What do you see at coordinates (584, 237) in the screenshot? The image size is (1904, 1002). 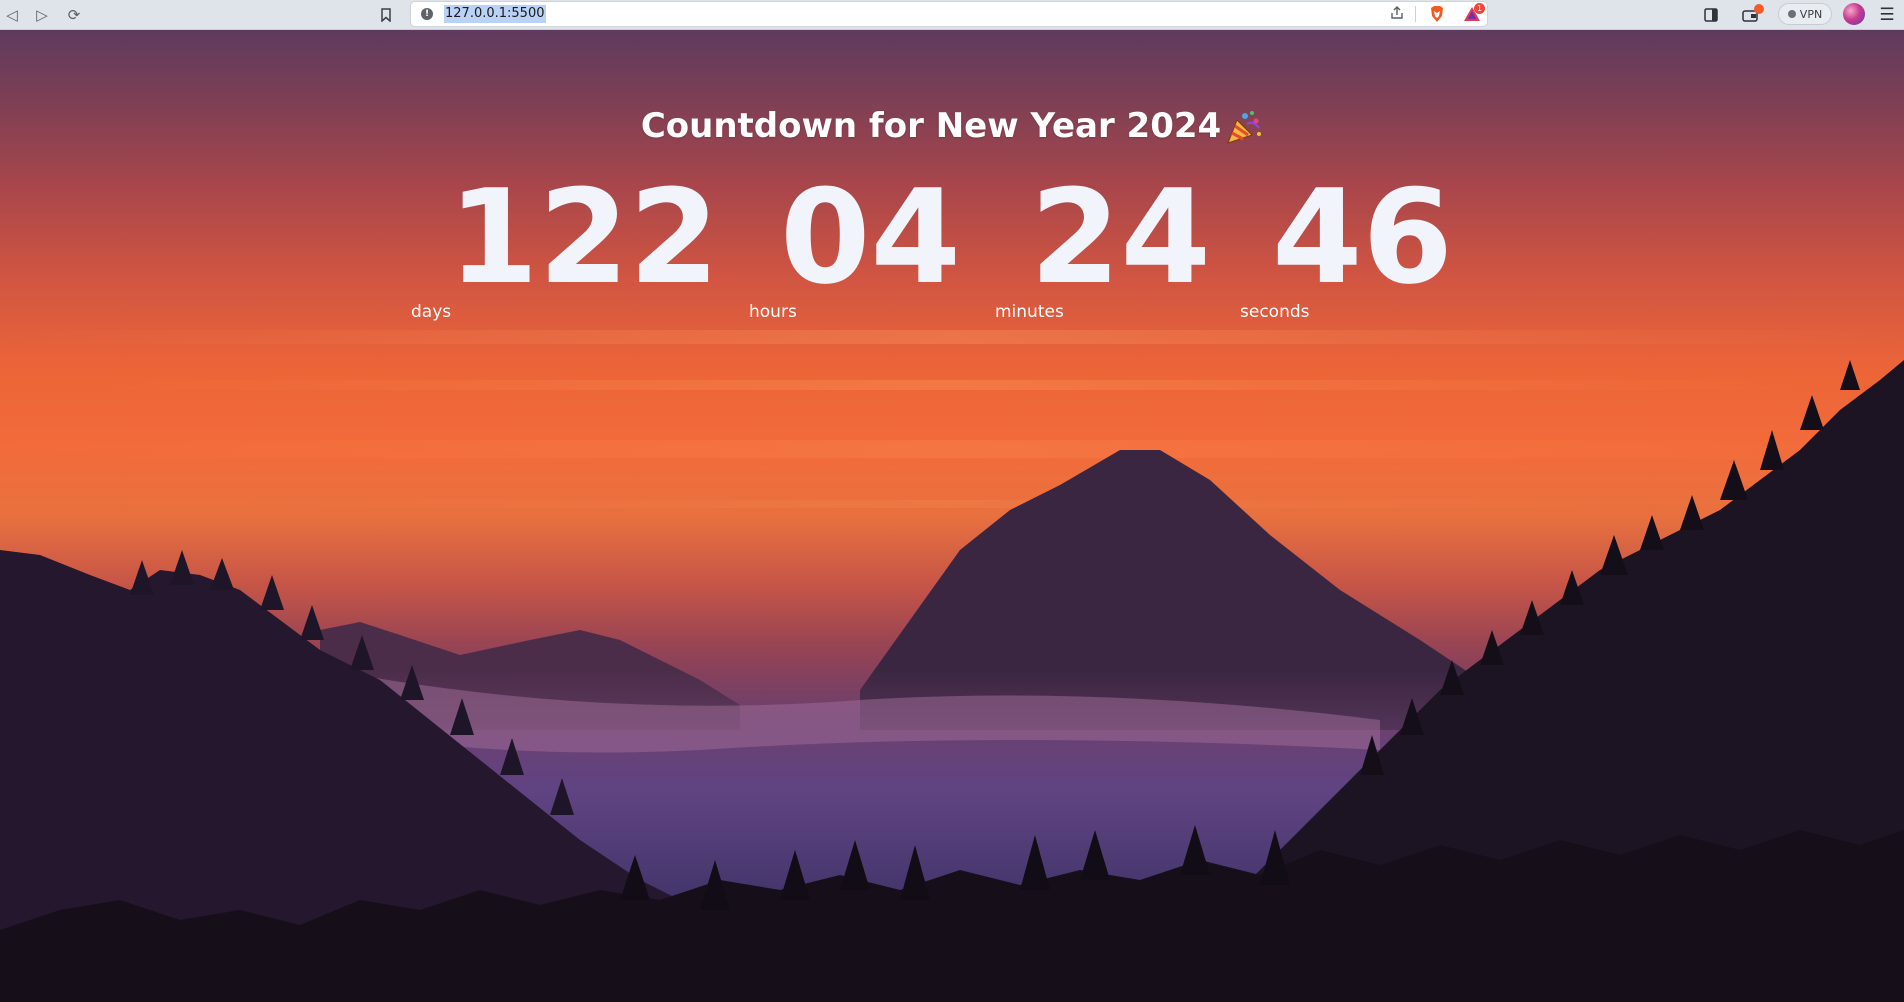 I see `days-value: 122` at bounding box center [584, 237].